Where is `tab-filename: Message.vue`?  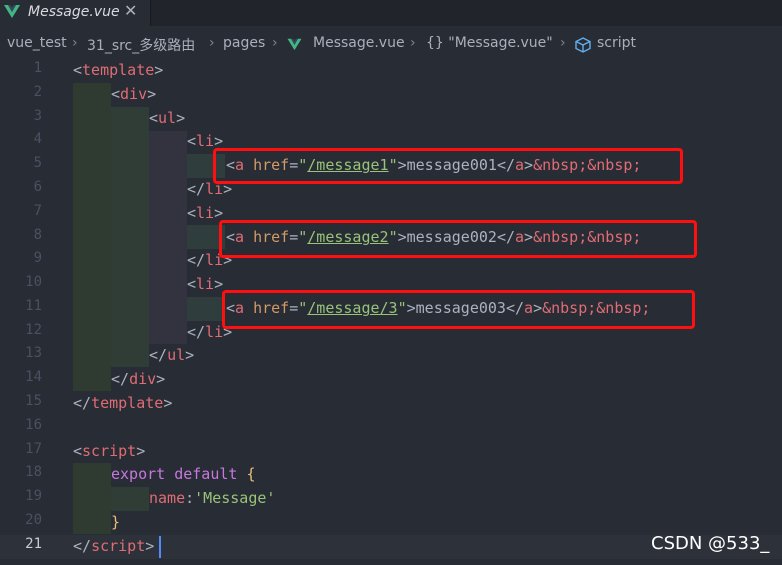 tab-filename: Message.vue is located at coordinates (74, 12).